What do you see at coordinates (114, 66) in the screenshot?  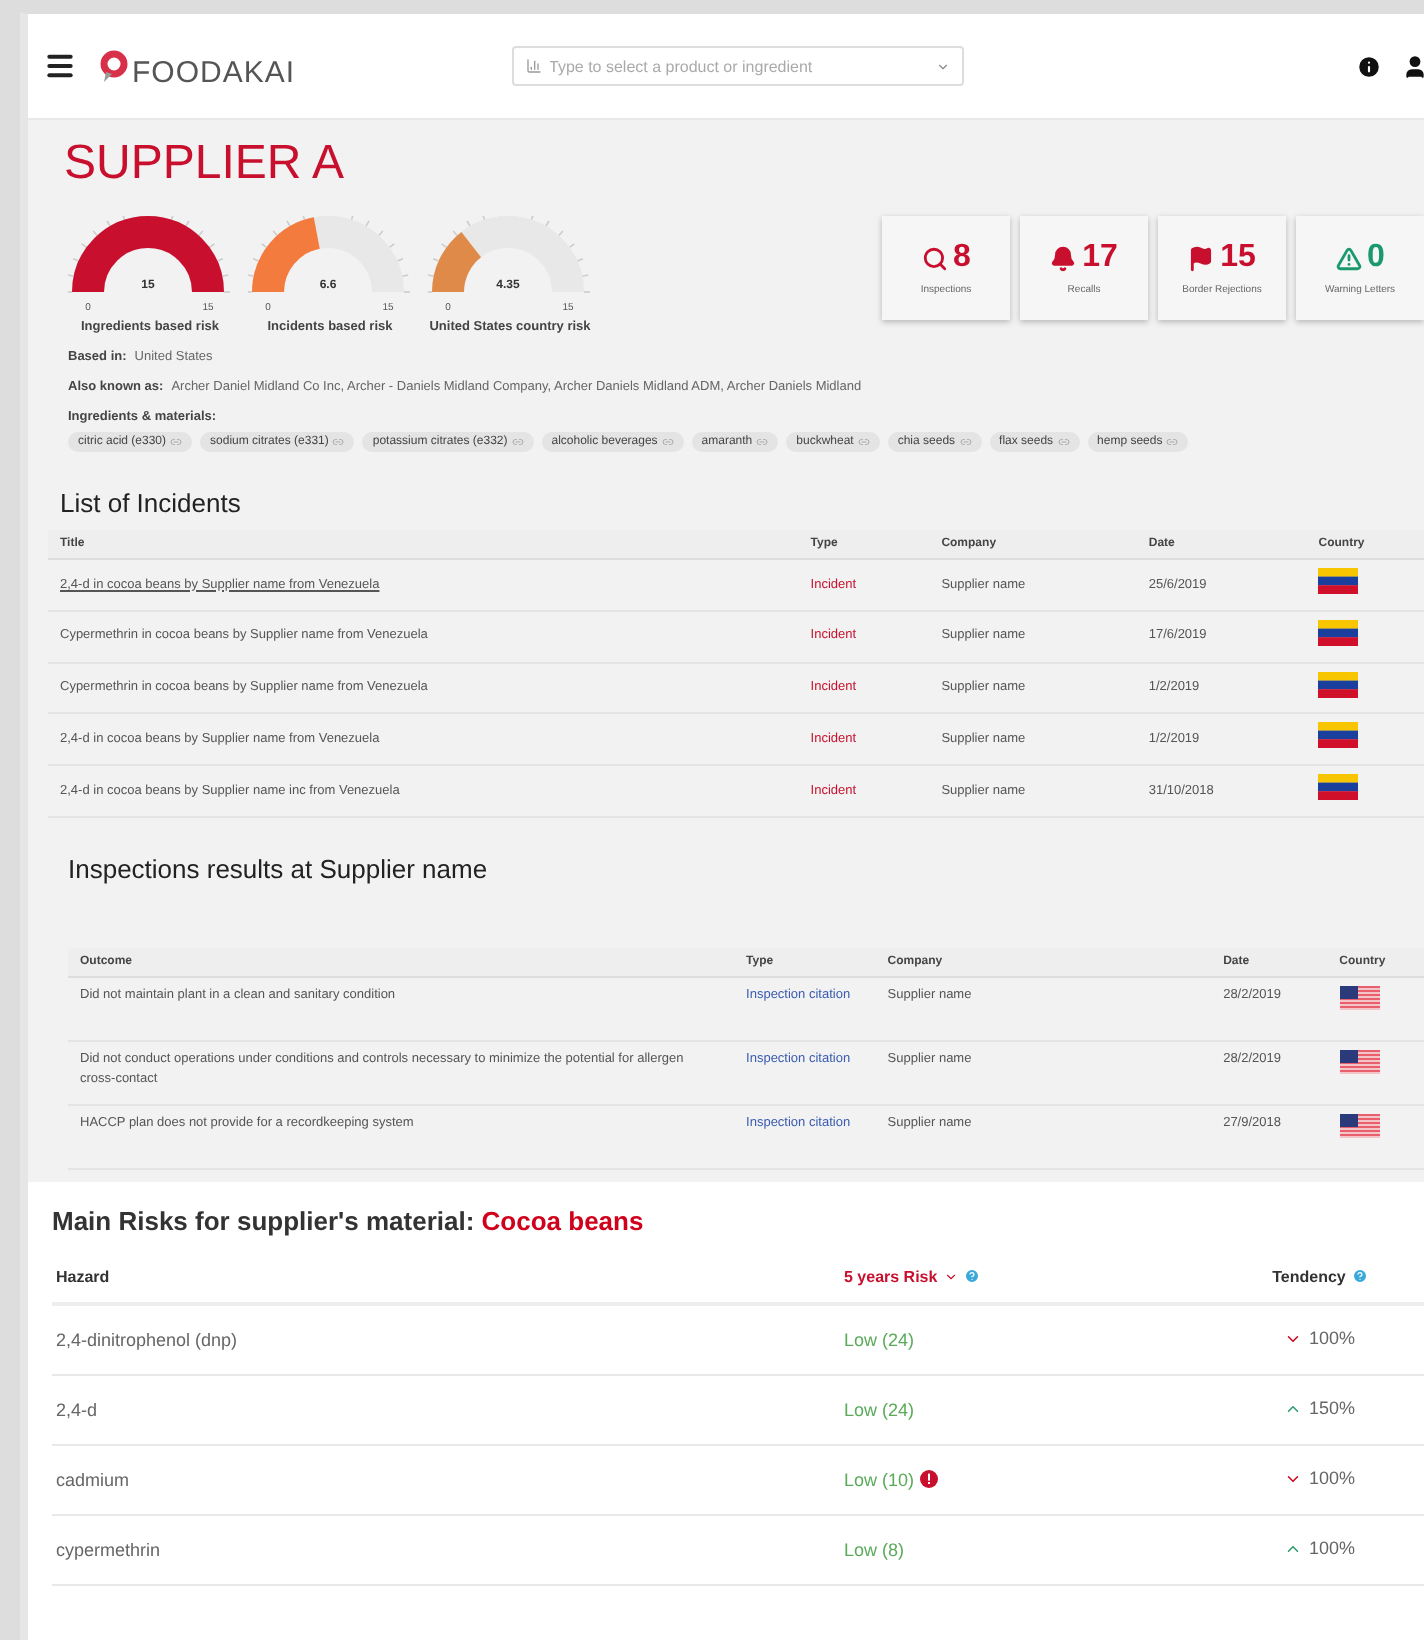 I see `logo-icon` at bounding box center [114, 66].